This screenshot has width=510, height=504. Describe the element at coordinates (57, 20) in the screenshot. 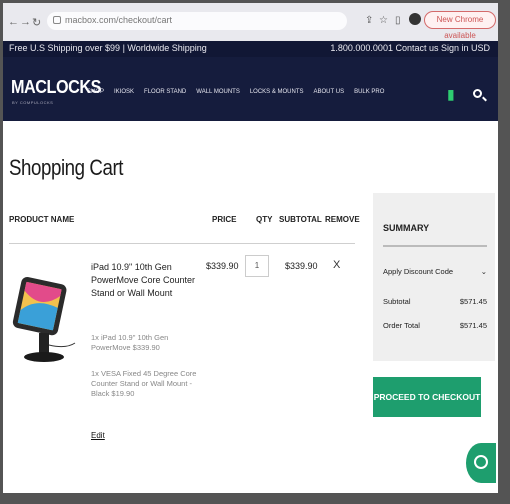

I see `lock-icon` at that location.